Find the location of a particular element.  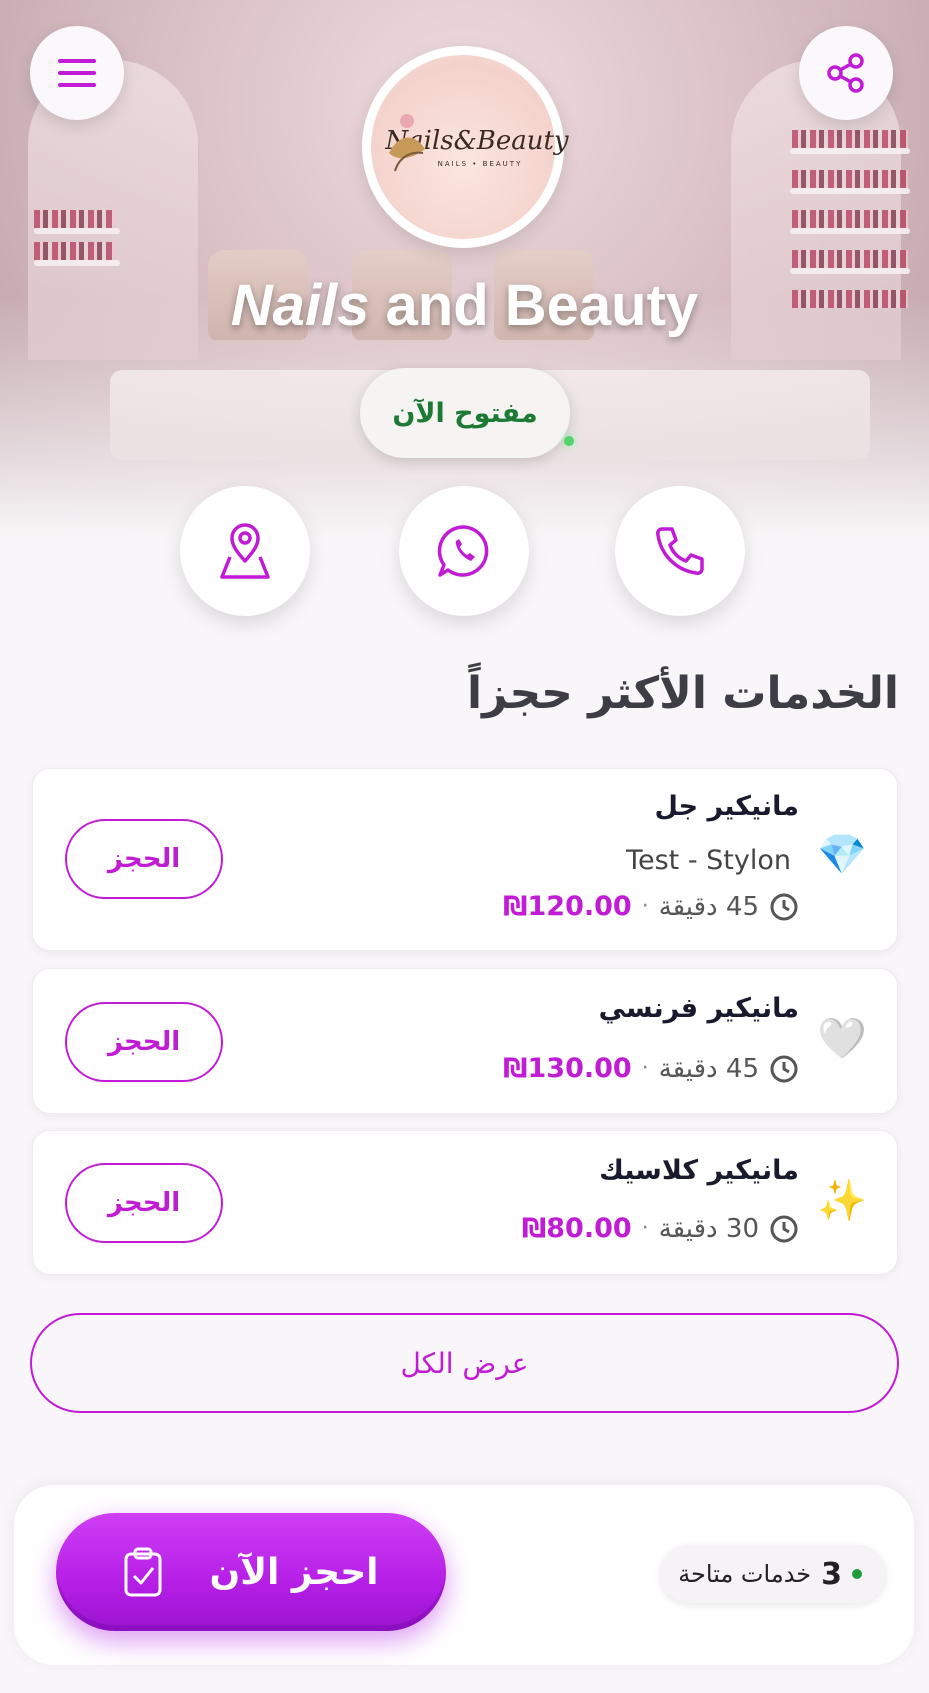

menu-button is located at coordinates (77, 73).